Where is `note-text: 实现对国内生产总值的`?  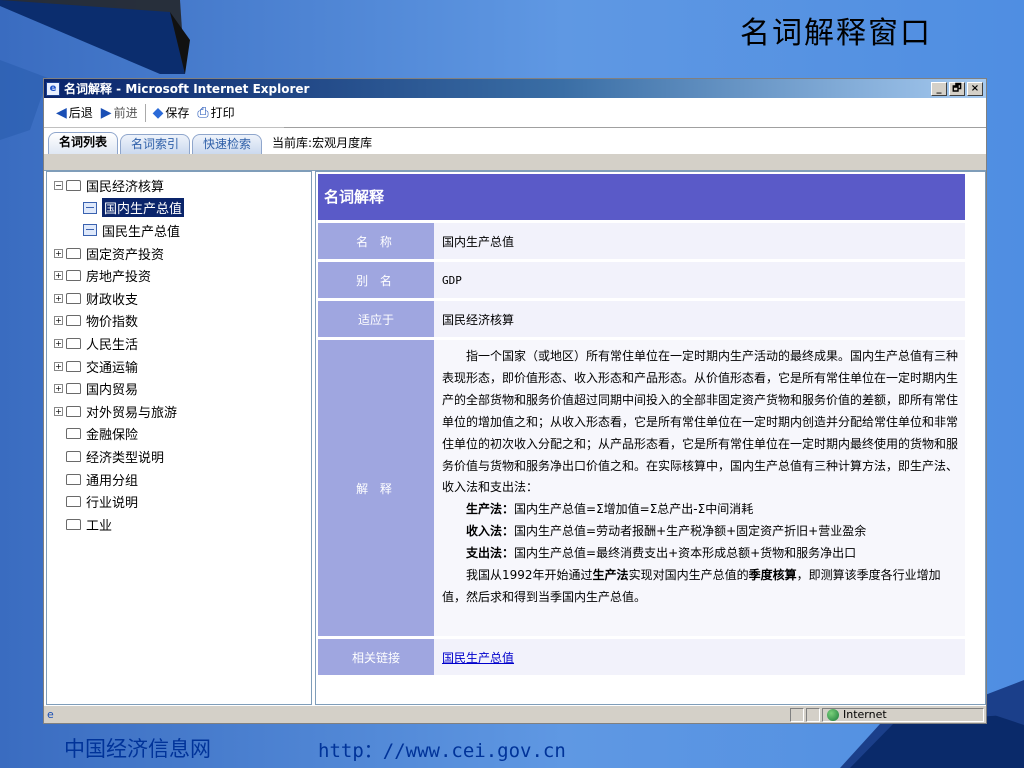 note-text: 实现对国内生产总值的 is located at coordinates (688, 575).